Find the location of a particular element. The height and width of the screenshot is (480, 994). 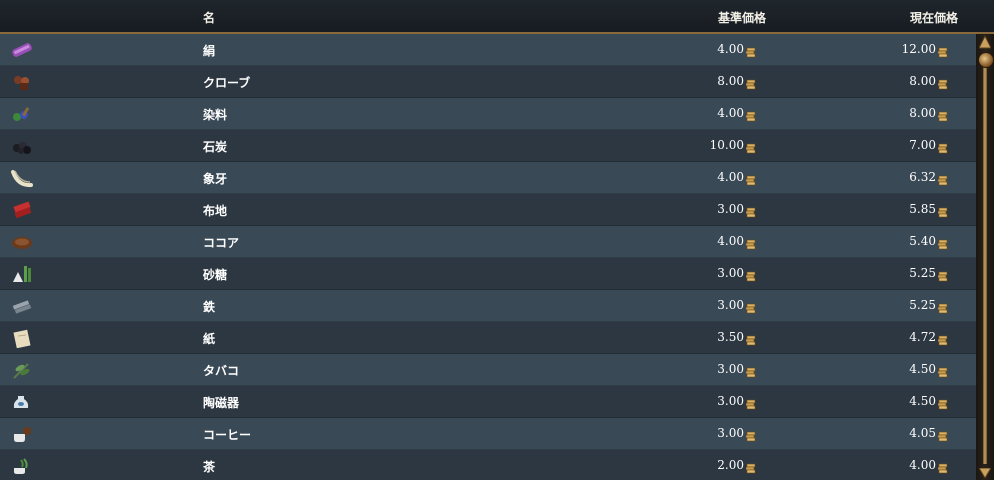

goods-name: 鉄 is located at coordinates (209, 307).